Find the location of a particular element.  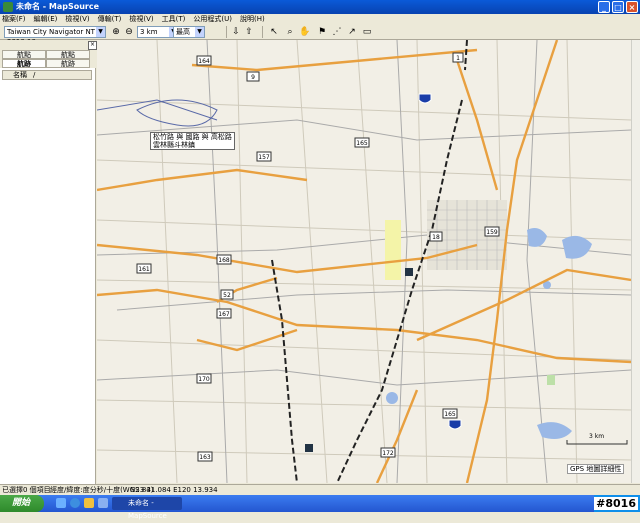

menu-edit: 編輯(E) is located at coordinates (46, 19).